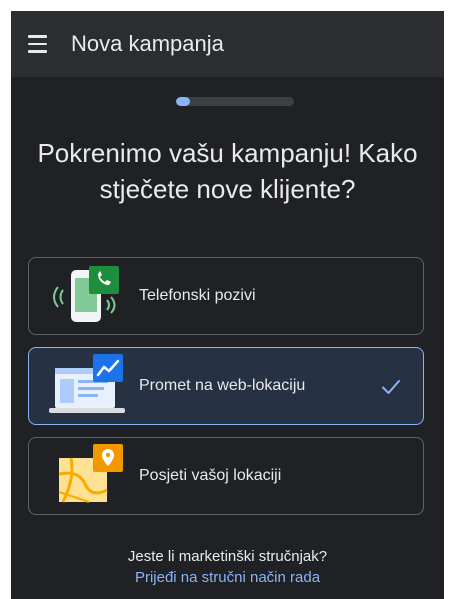  Describe the element at coordinates (183, 101) in the screenshot. I see `progress-bar-fill` at that location.